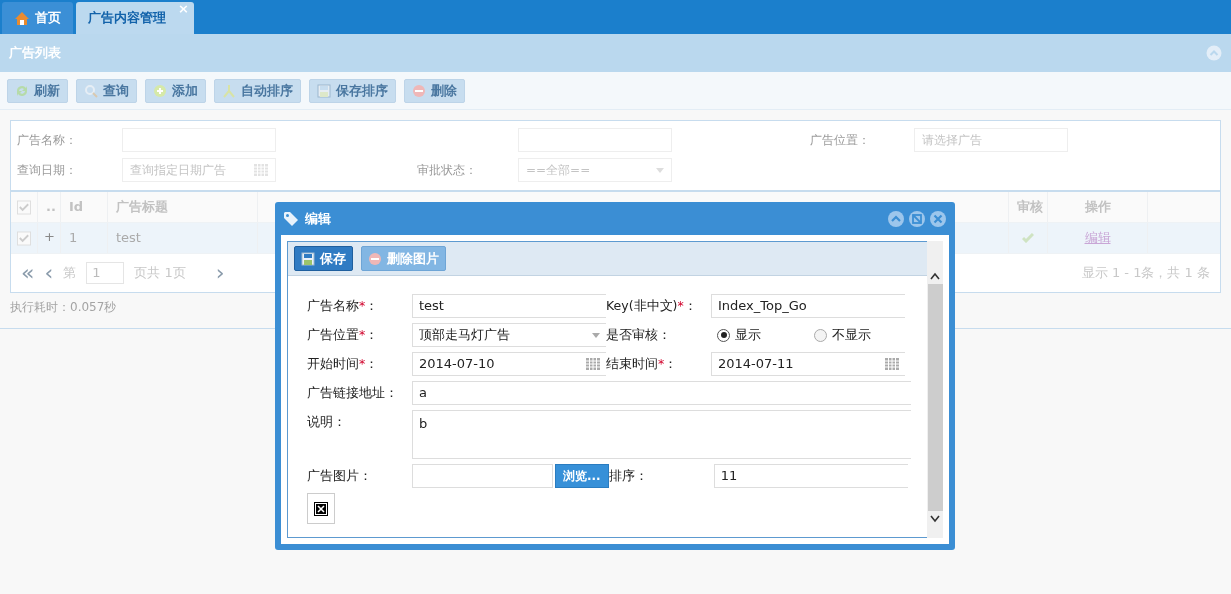  I want to click on toolbar-button: 查询, so click(106, 90).